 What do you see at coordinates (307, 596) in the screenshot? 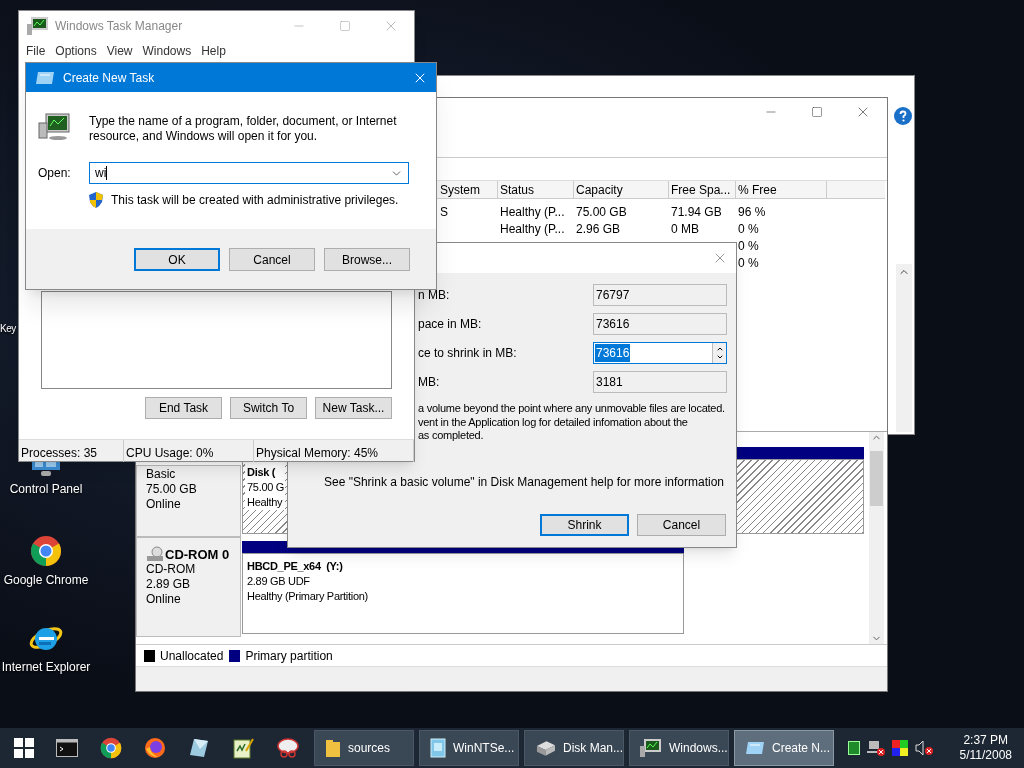
I see `partition-status: Healthy (Primary Partition)` at bounding box center [307, 596].